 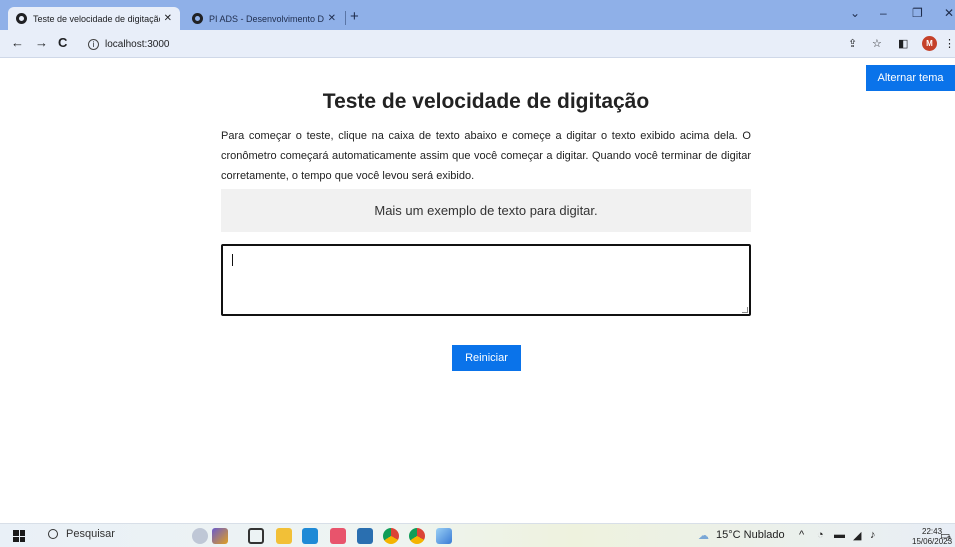 What do you see at coordinates (949, 13) in the screenshot?
I see `close-window-icon: ✕` at bounding box center [949, 13].